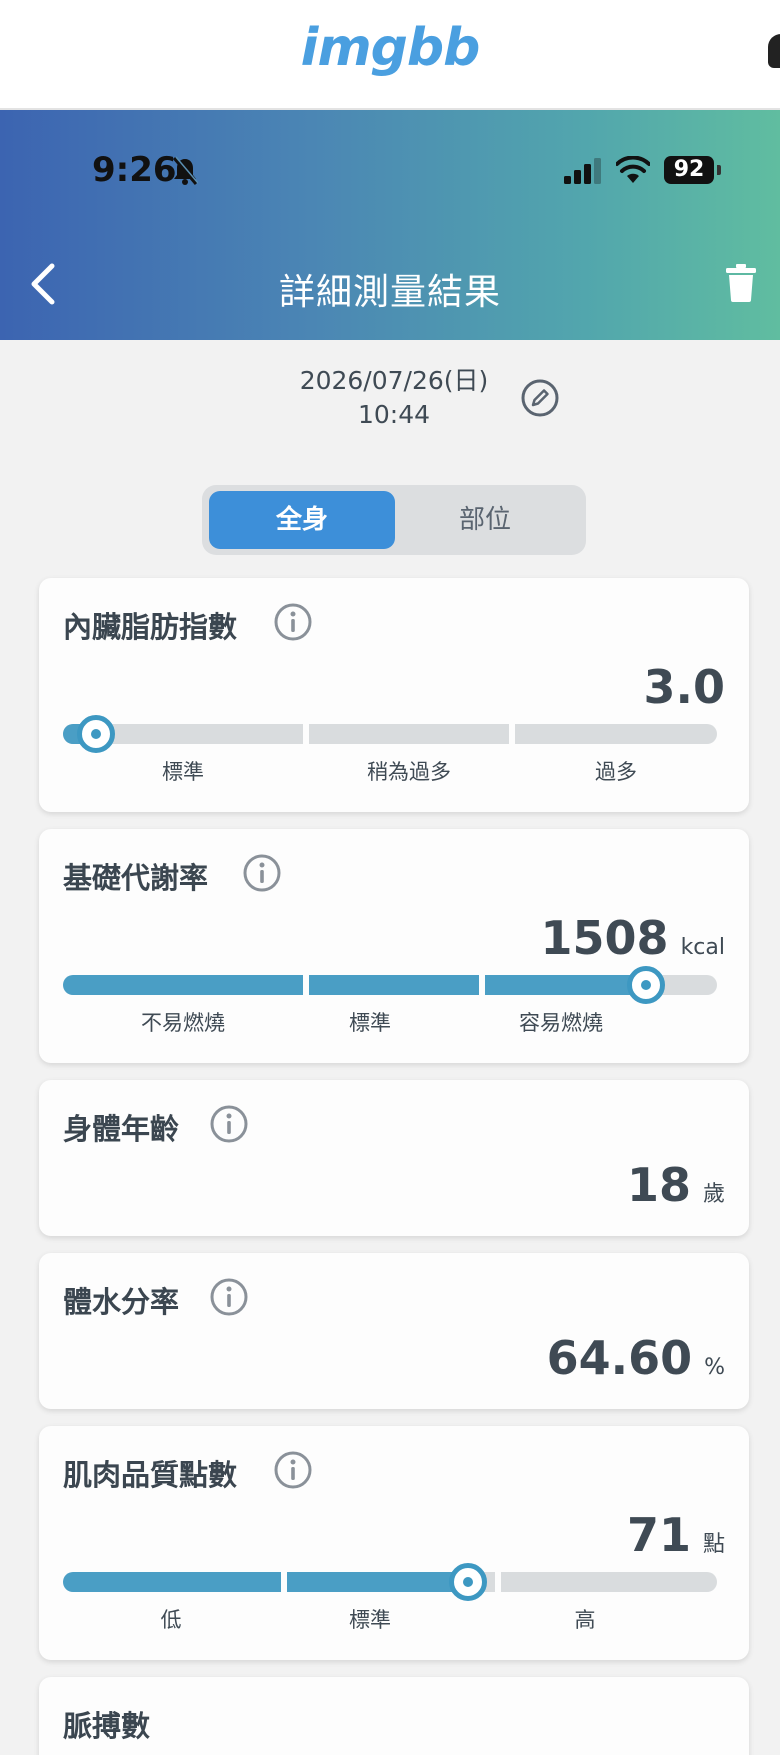 This screenshot has height=1755, width=780. I want to click on metric-value: 18, so click(658, 1185).